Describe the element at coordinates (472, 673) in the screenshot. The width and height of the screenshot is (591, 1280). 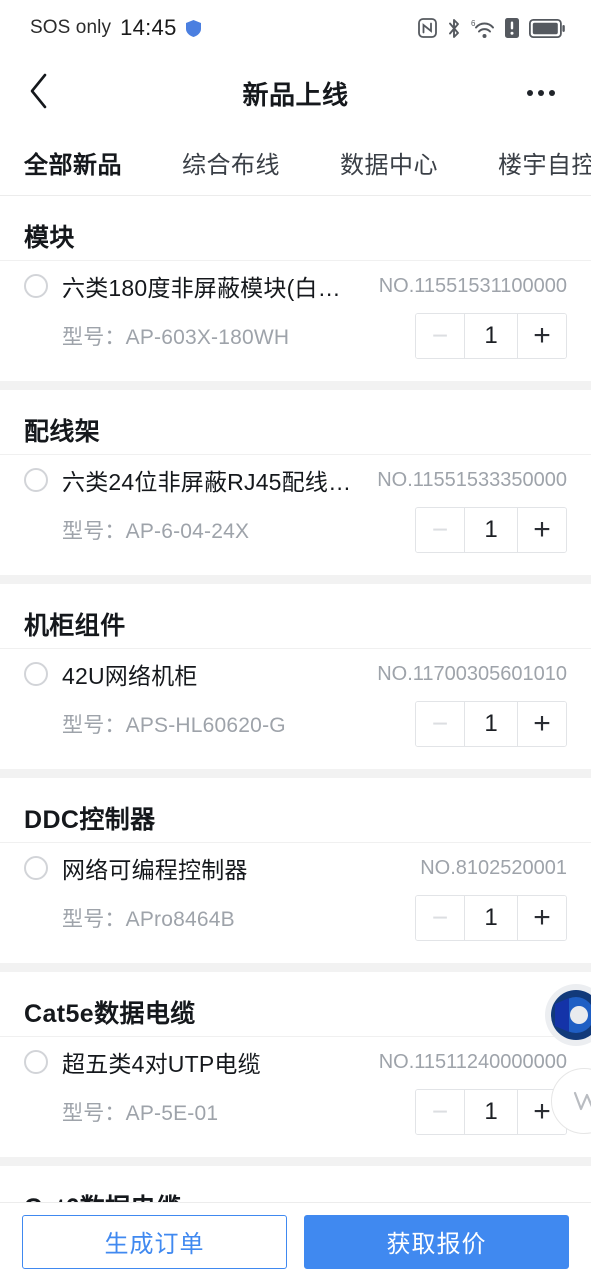
I see `product-number: NO.11700305601010` at that location.